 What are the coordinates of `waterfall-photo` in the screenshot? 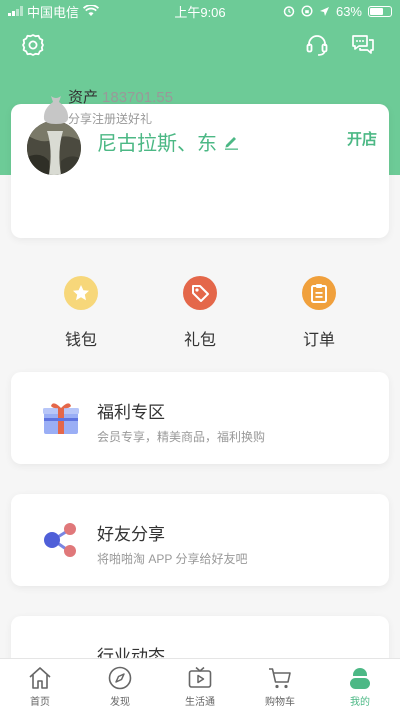 It's located at (54, 148).